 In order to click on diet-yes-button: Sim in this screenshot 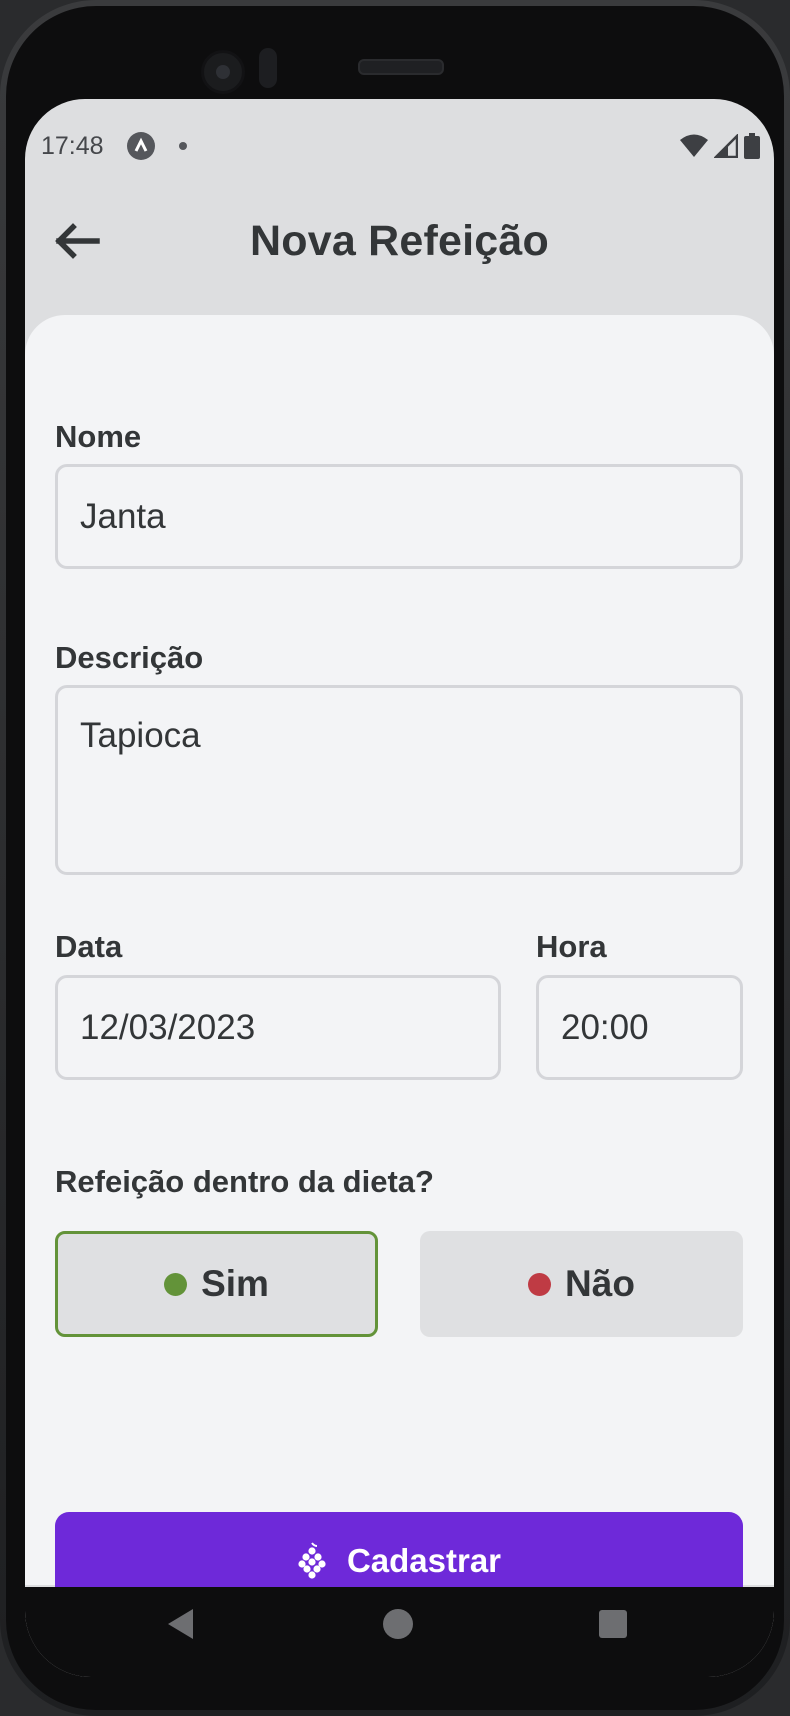, I will do `click(216, 1284)`.